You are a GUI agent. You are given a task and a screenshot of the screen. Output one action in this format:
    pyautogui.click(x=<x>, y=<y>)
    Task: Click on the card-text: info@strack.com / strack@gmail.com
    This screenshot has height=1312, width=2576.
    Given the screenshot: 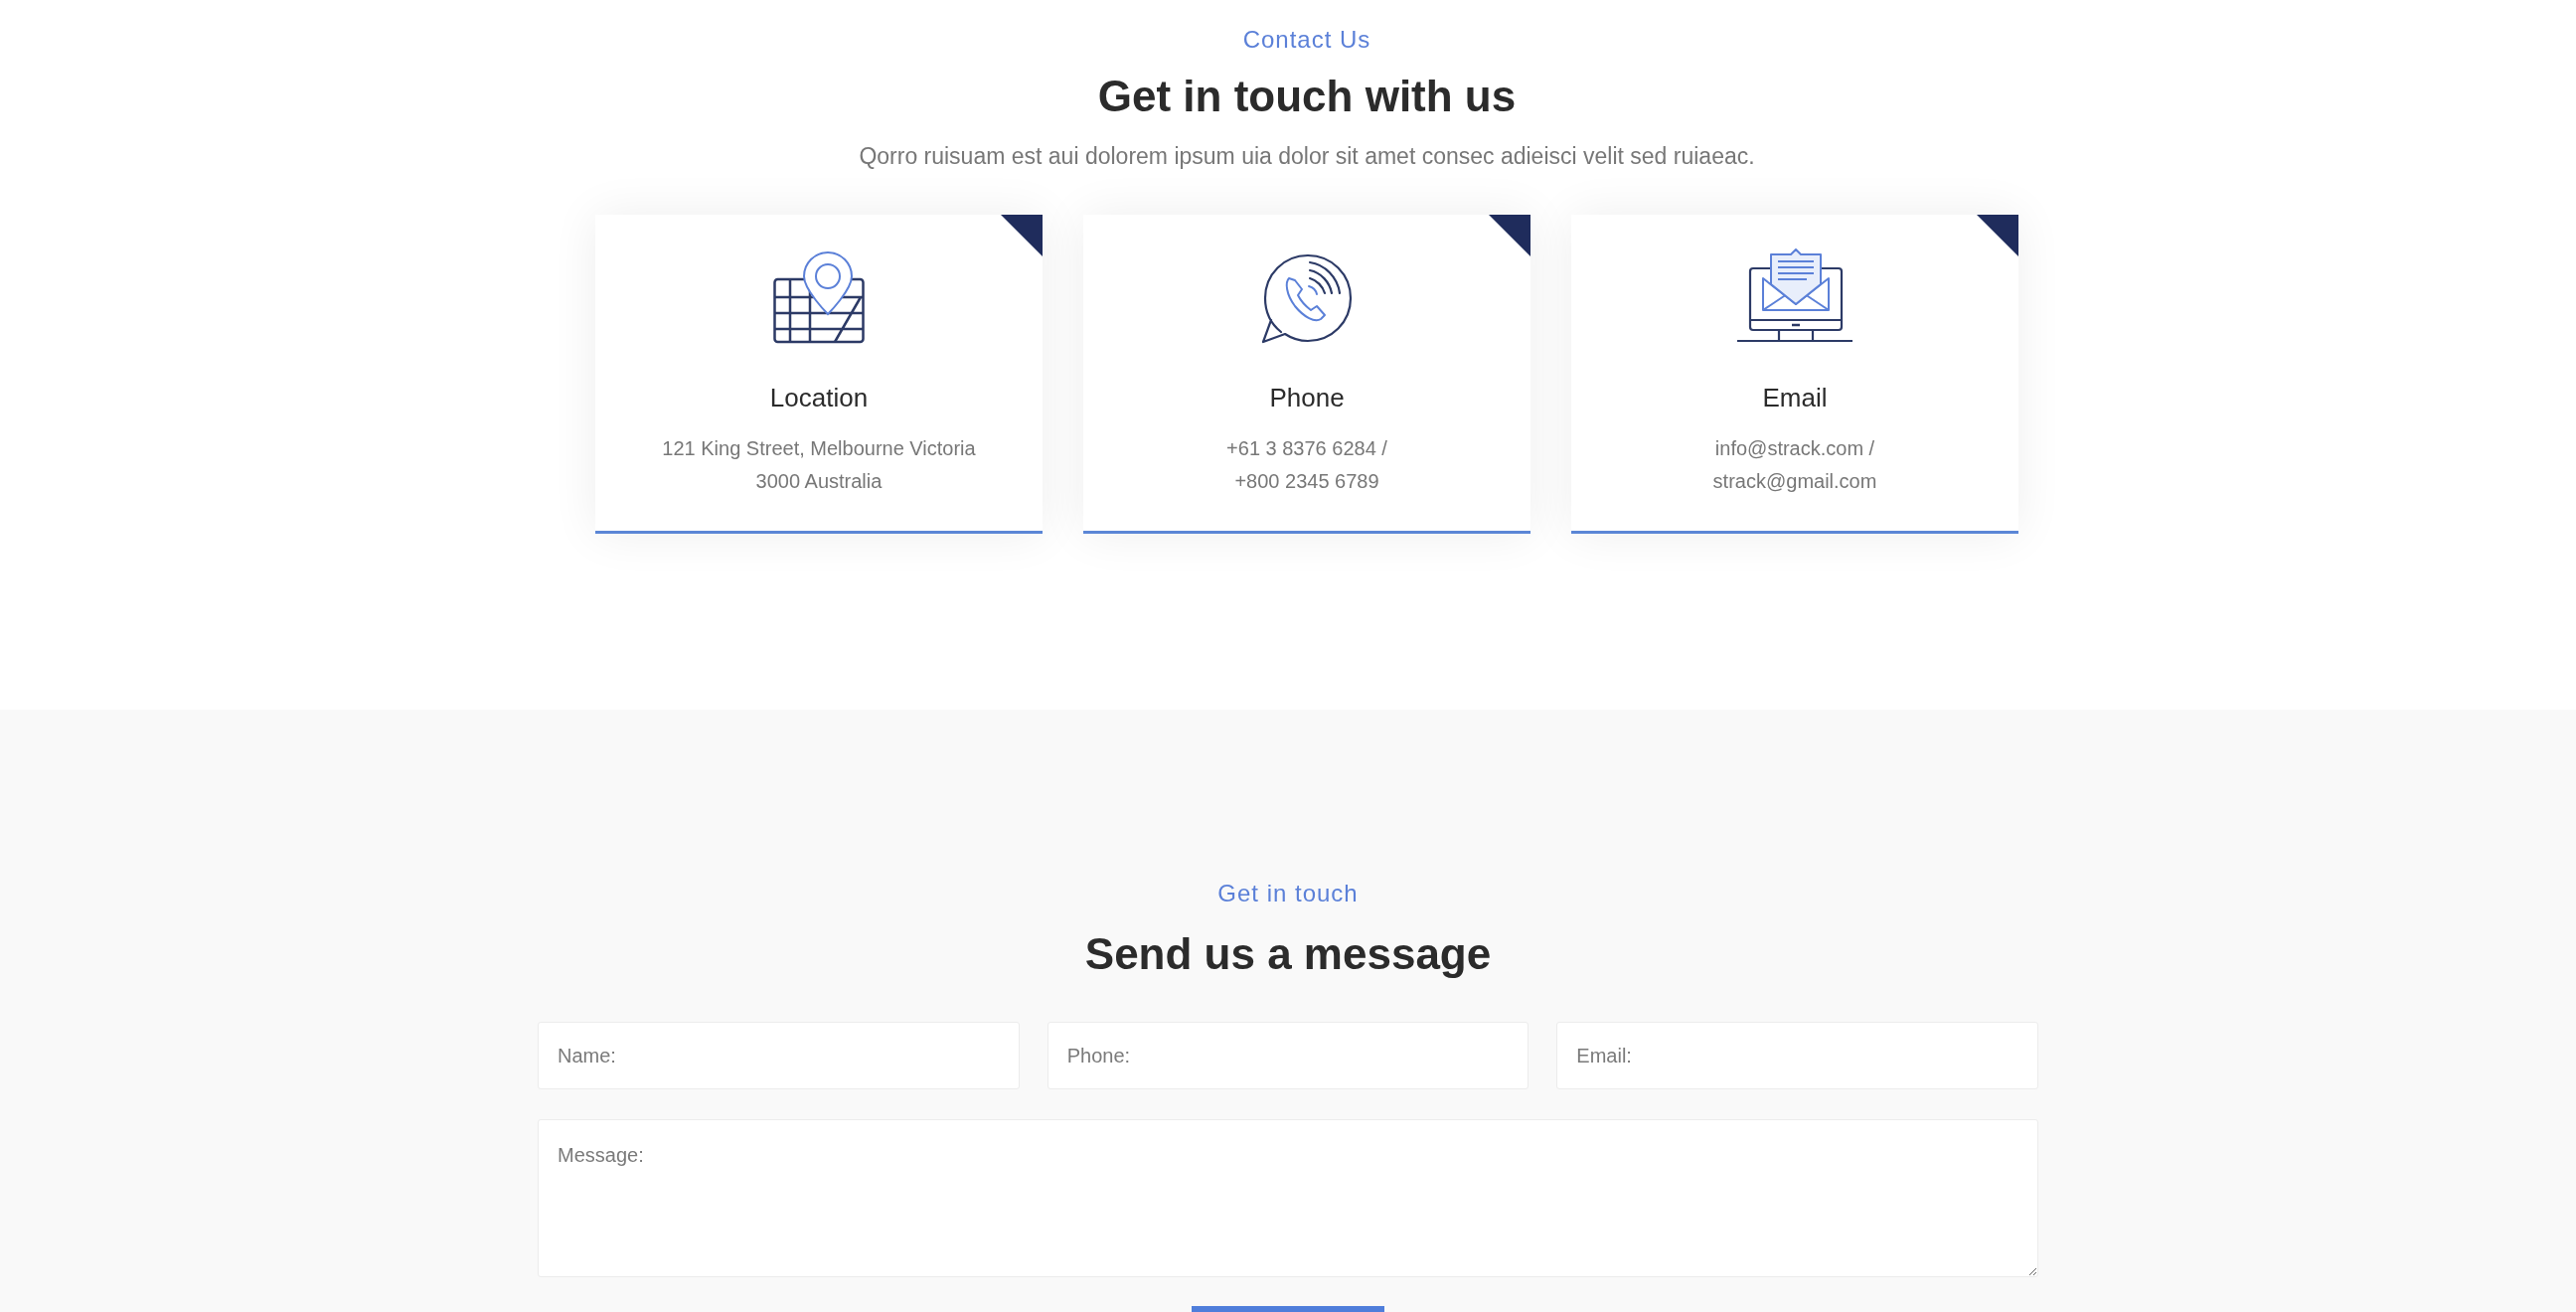 What is the action you would take?
    pyautogui.click(x=1794, y=465)
    